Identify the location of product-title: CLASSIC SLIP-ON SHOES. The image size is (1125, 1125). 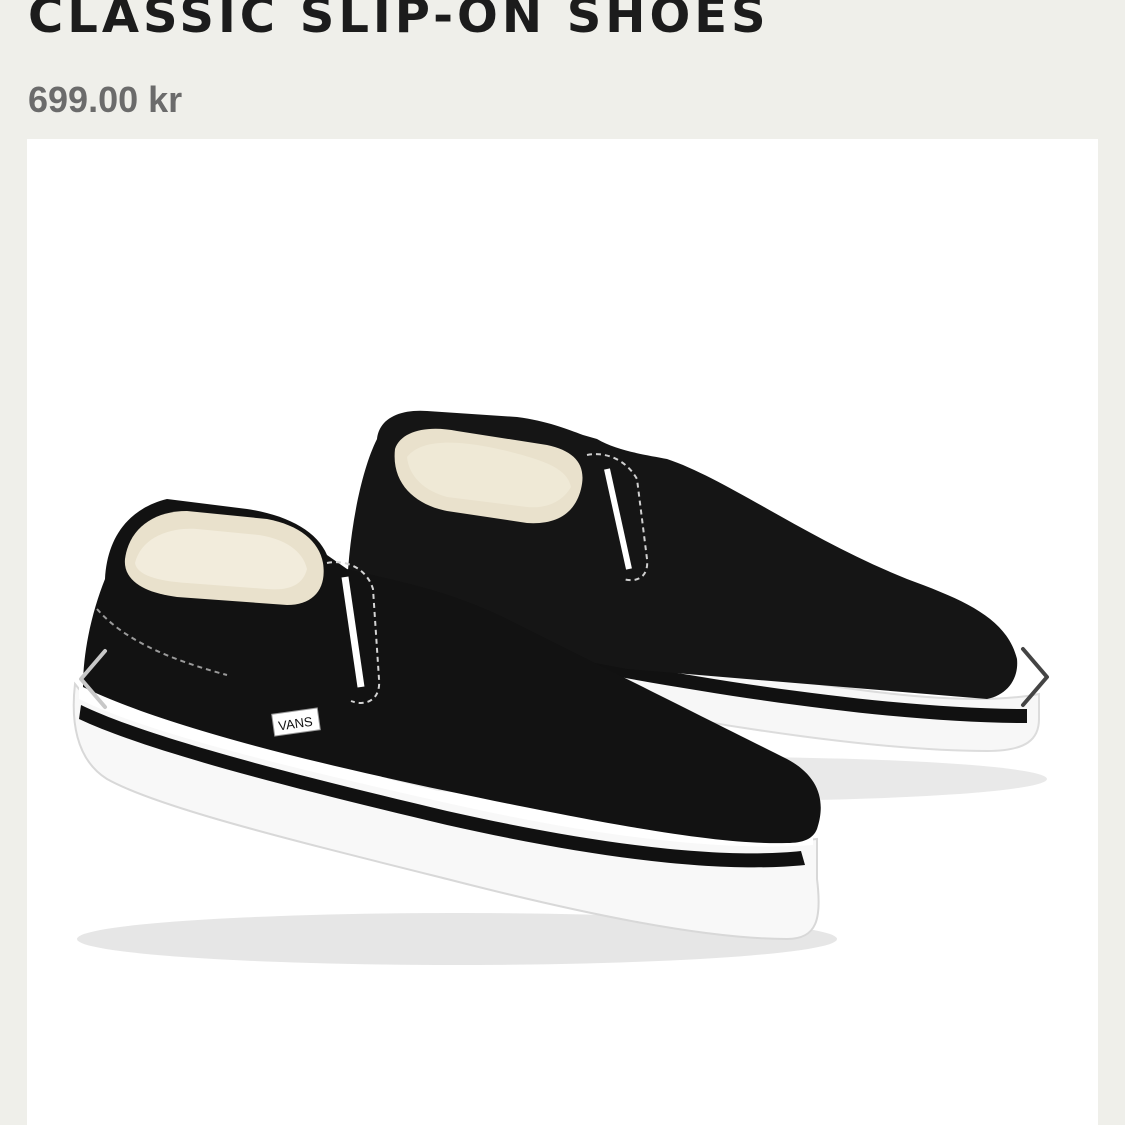
(399, 22).